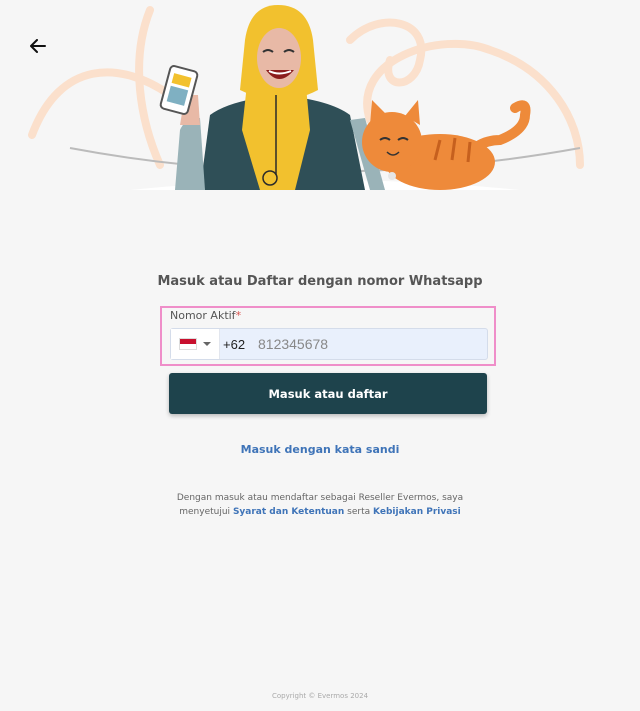  I want to click on login-with-password-link: Masuk dengan kata sandi, so click(320, 449).